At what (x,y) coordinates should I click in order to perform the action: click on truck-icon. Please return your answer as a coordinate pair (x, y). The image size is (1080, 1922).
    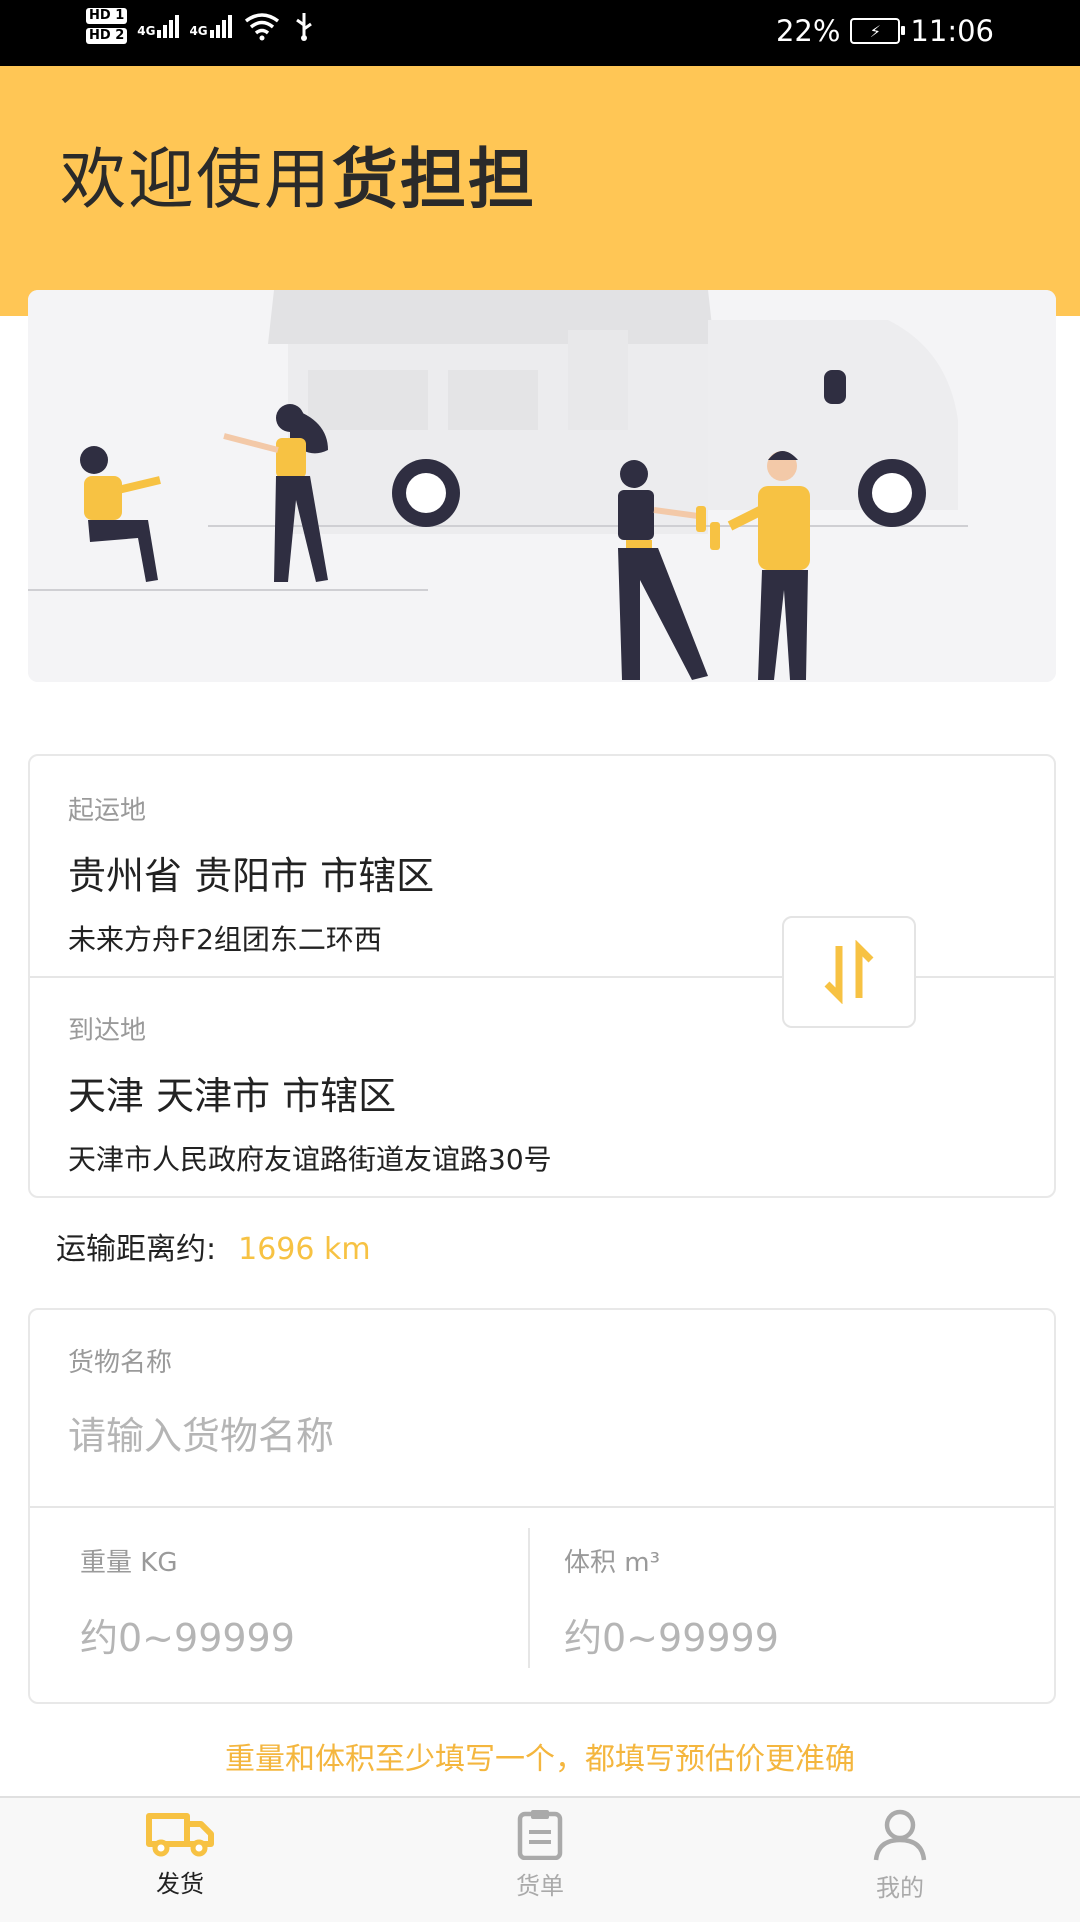
    Looking at the image, I should click on (180, 1835).